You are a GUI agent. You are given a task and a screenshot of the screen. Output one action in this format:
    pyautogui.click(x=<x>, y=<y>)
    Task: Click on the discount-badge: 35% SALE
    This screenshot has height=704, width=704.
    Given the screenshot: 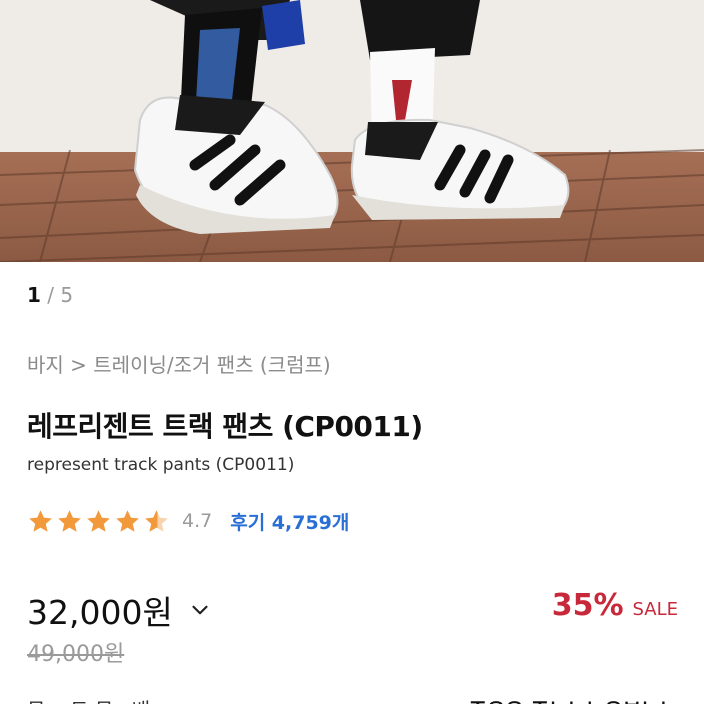 What is the action you would take?
    pyautogui.click(x=615, y=605)
    